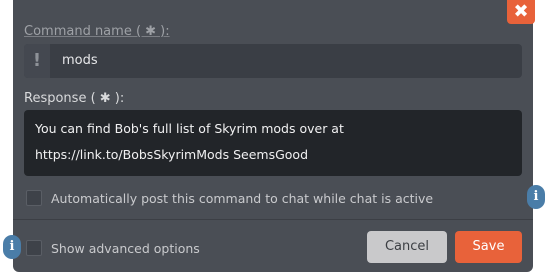 The width and height of the screenshot is (546, 279). Describe the element at coordinates (273, 61) in the screenshot. I see `command-name-field: ! mods` at that location.